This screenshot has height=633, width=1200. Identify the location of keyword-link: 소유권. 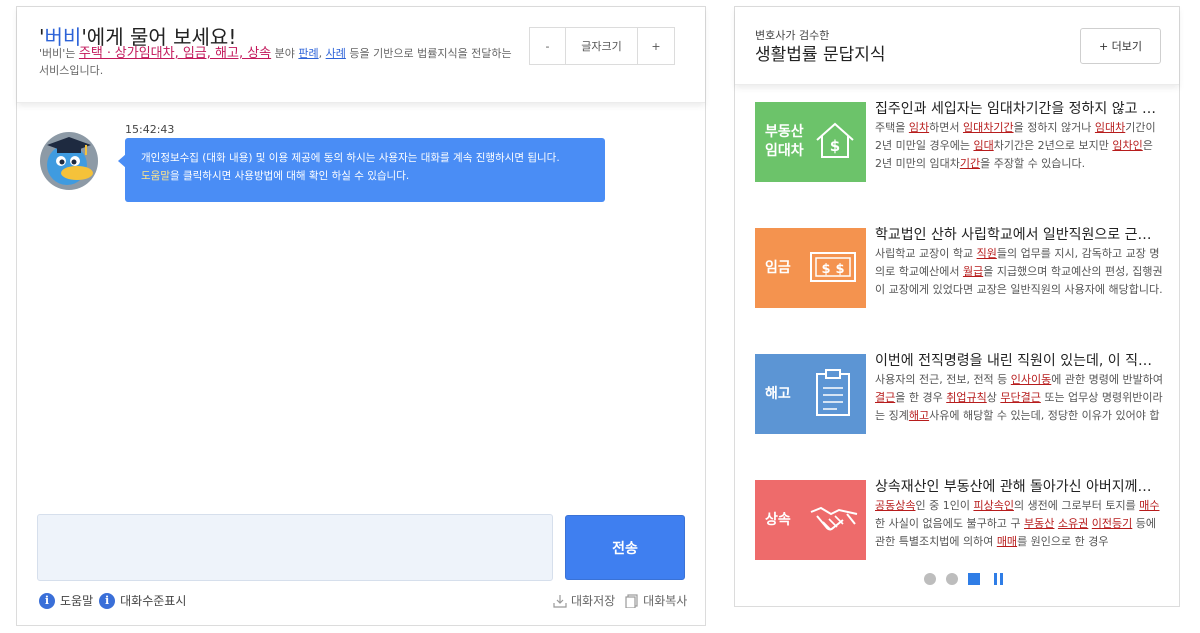
(1073, 523).